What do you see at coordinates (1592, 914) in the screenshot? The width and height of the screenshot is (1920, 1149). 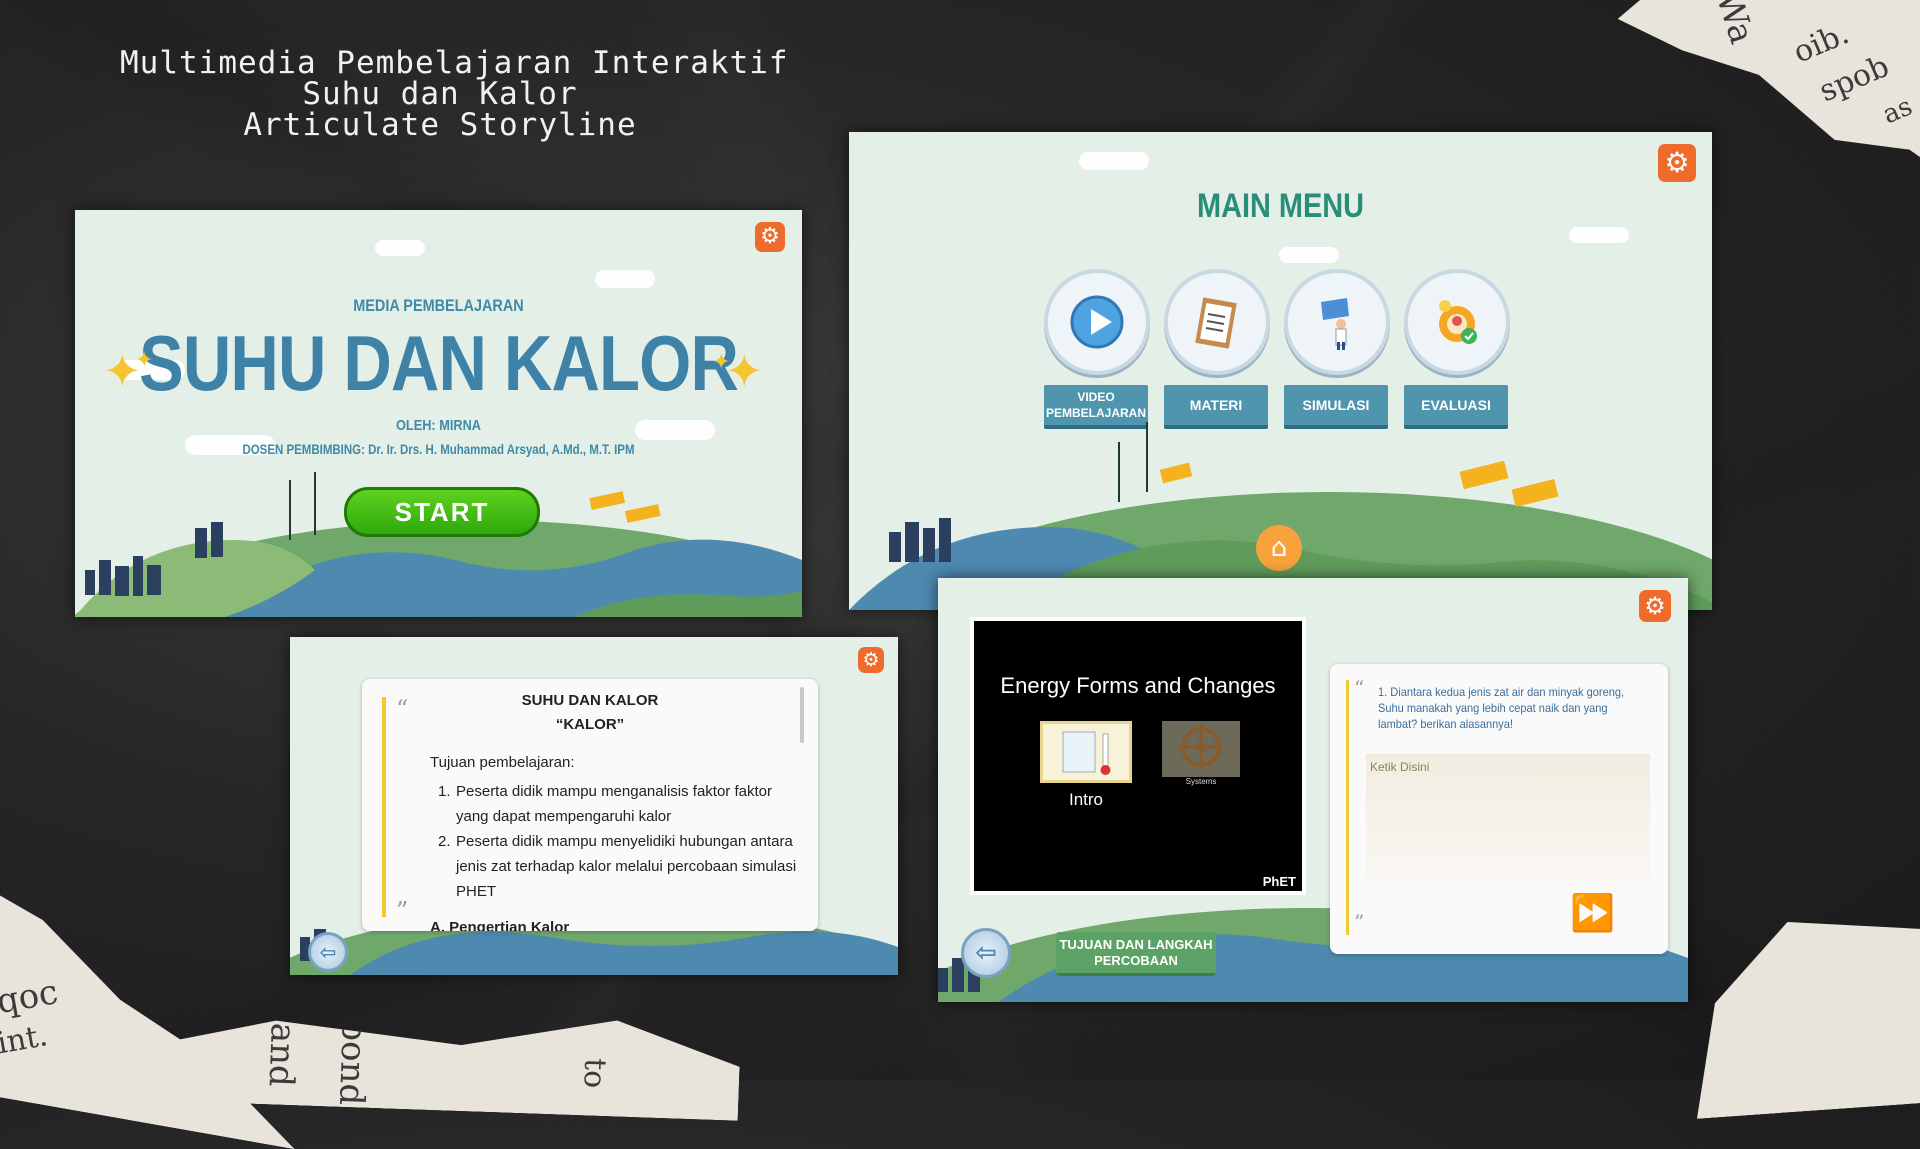 I see `fast-forward-icon: ⏩` at bounding box center [1592, 914].